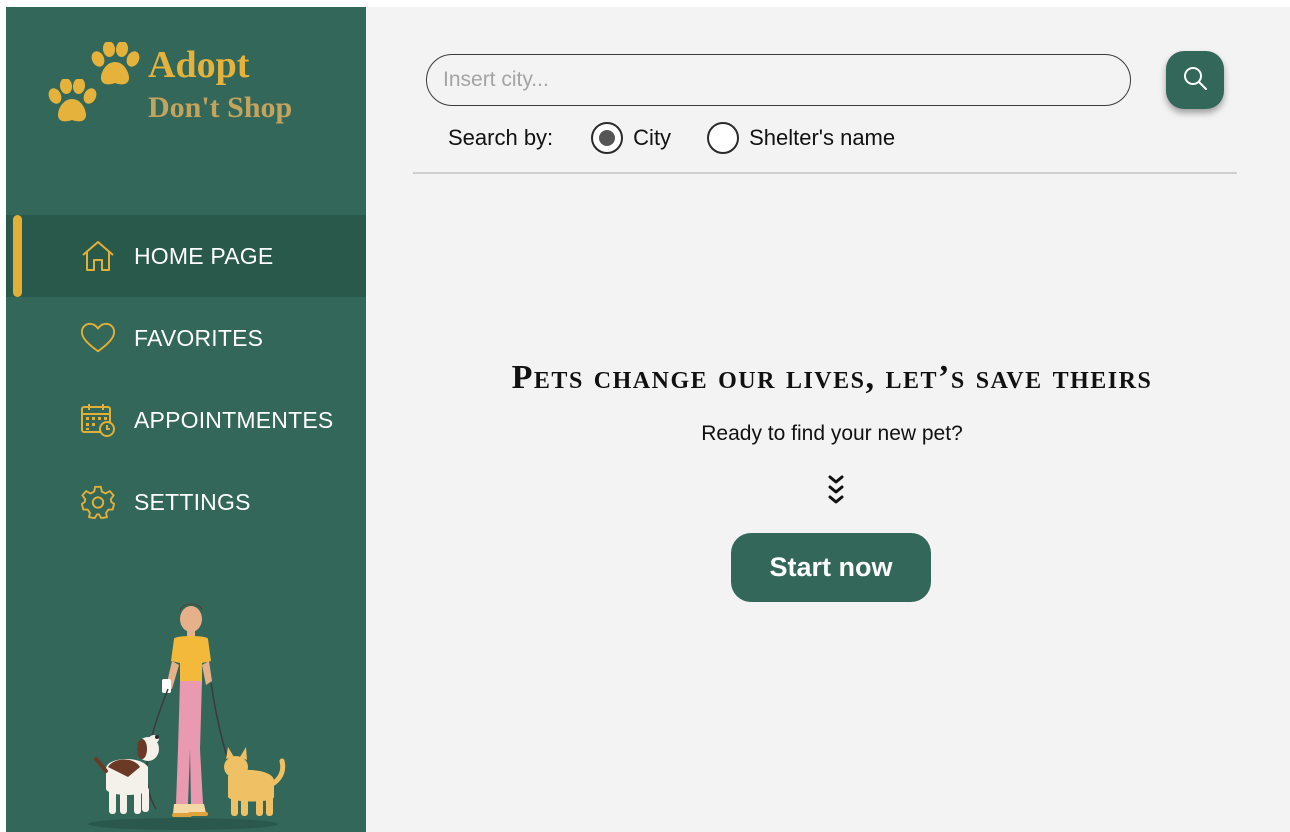 The image size is (1290, 832). Describe the element at coordinates (831, 567) in the screenshot. I see `start-now-button: Start now` at that location.